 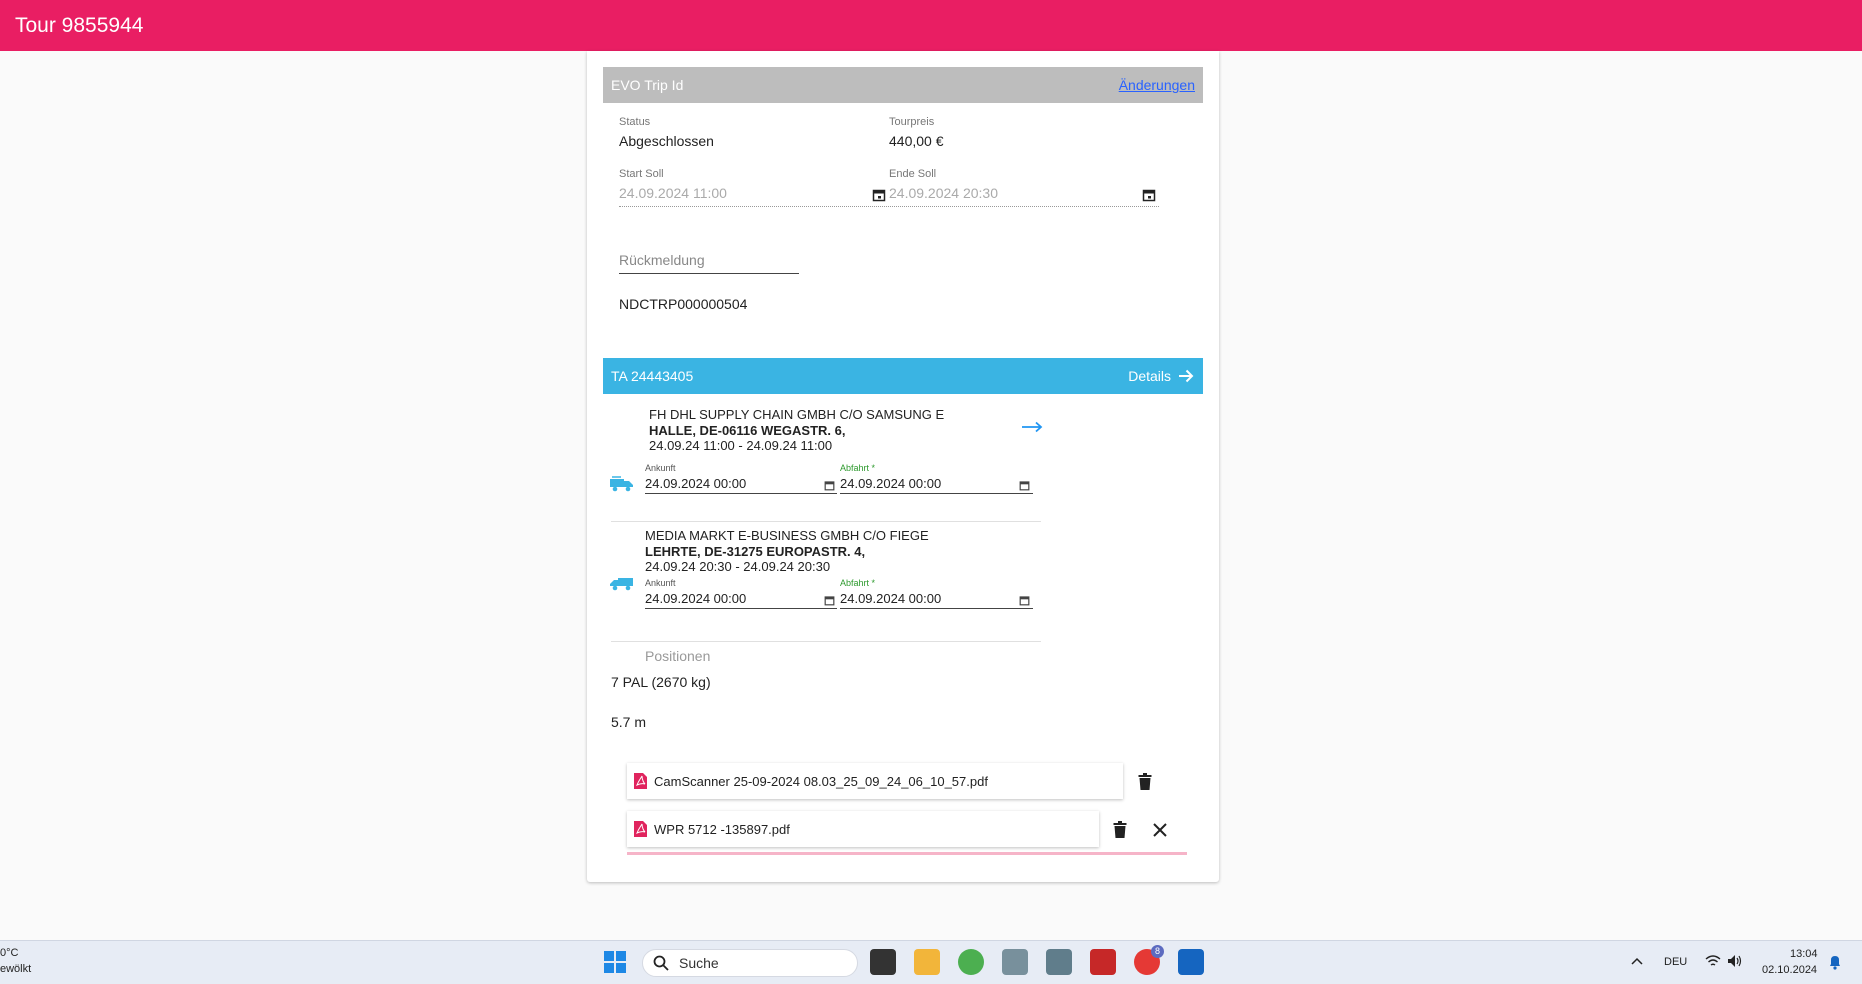 What do you see at coordinates (883, 962) in the screenshot?
I see `task-view-icon` at bounding box center [883, 962].